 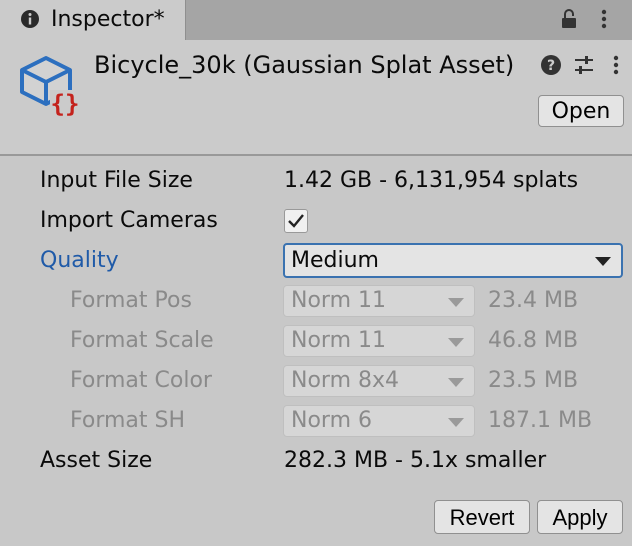 I want to click on format-color-dropdown: Norm 8x4, so click(x=379, y=381).